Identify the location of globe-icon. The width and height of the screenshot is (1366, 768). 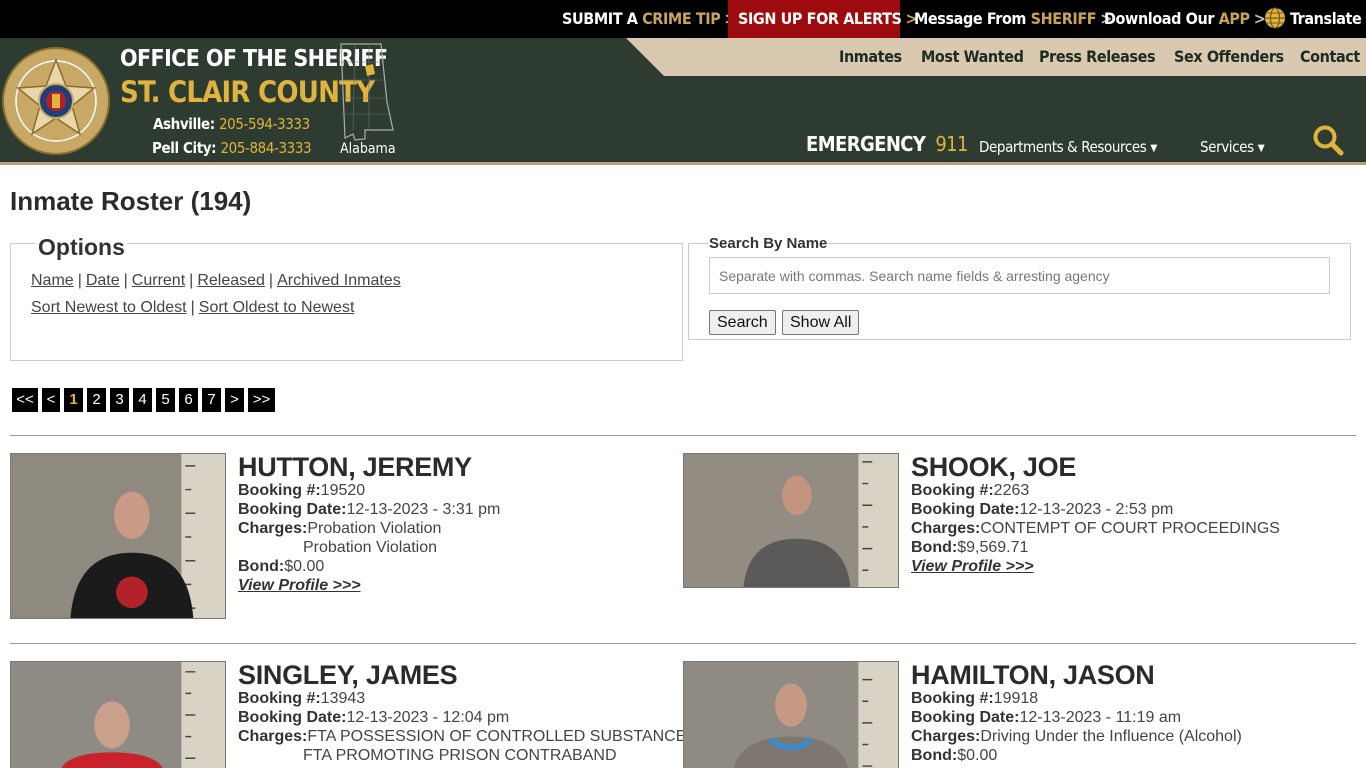
(1275, 18).